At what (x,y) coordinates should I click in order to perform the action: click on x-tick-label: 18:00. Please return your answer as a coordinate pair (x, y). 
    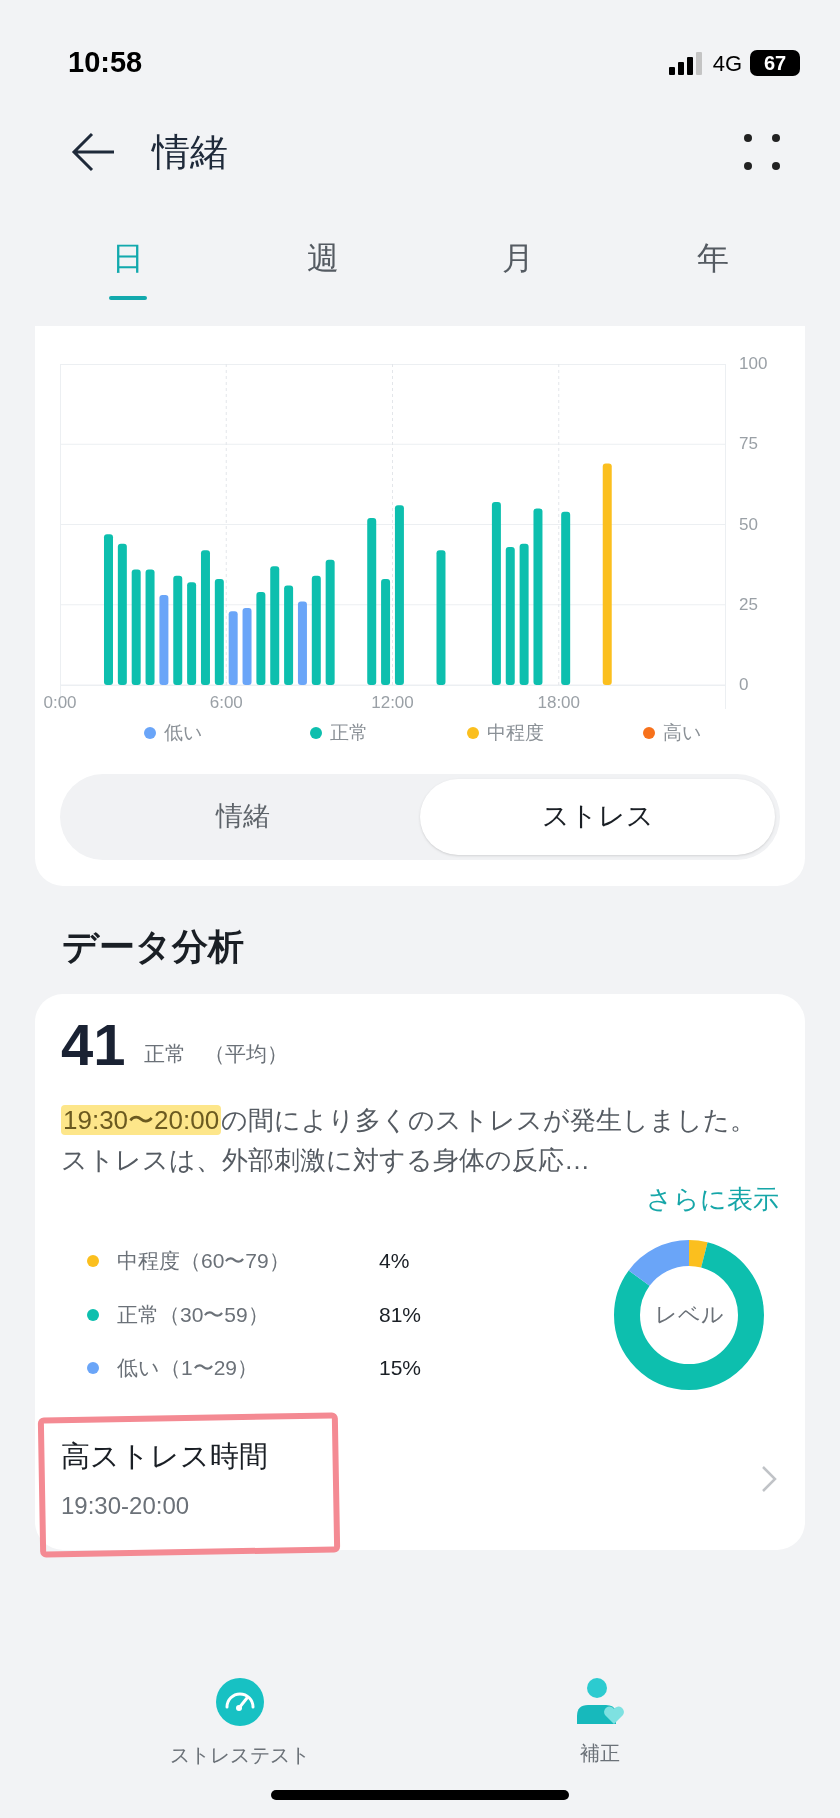
    Looking at the image, I should click on (558, 702).